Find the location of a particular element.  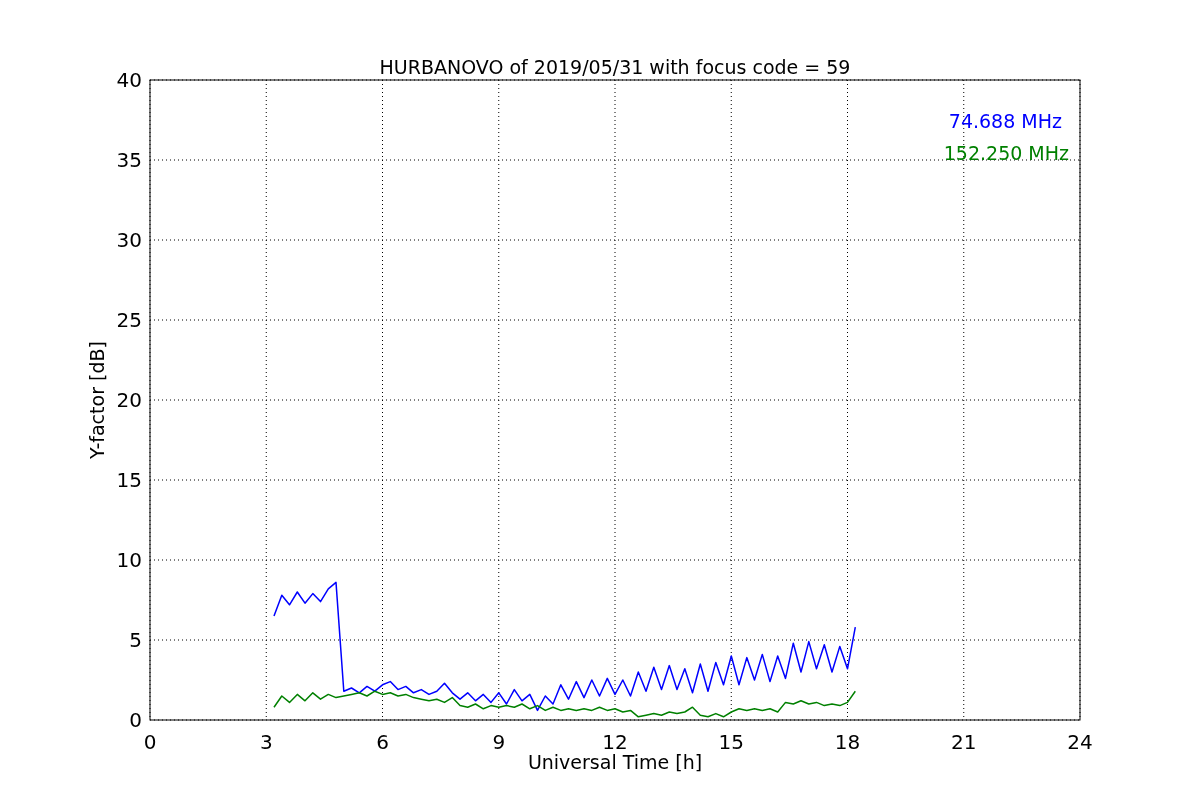

tick-label: 6 is located at coordinates (382, 742).